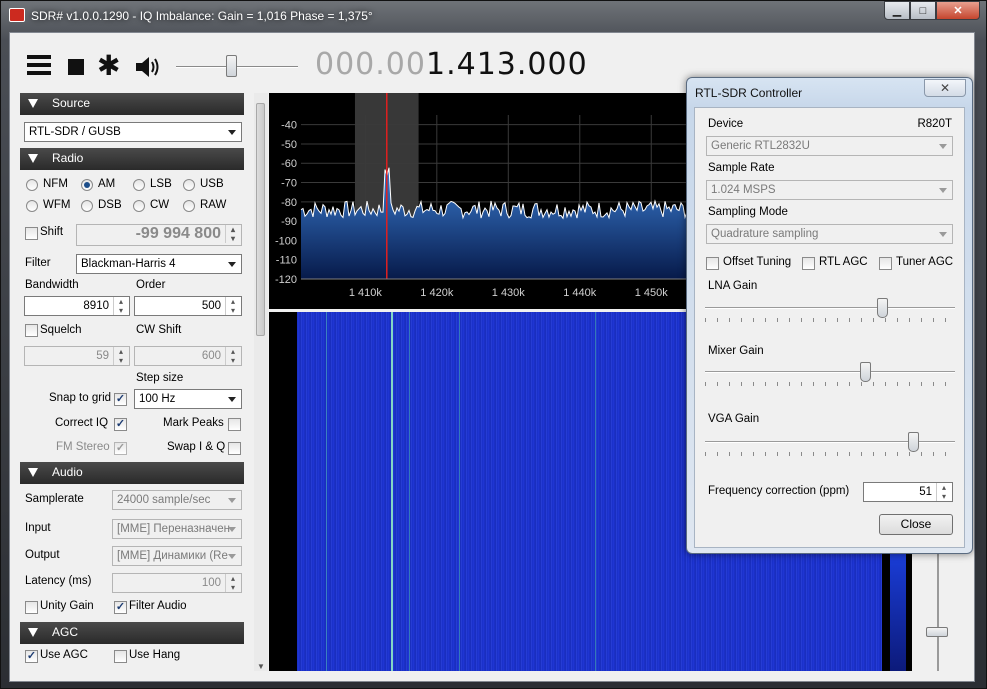 Image resolution: width=987 pixels, height=689 pixels. I want to click on fm-stereo-checkbox: ✓, so click(120, 448).